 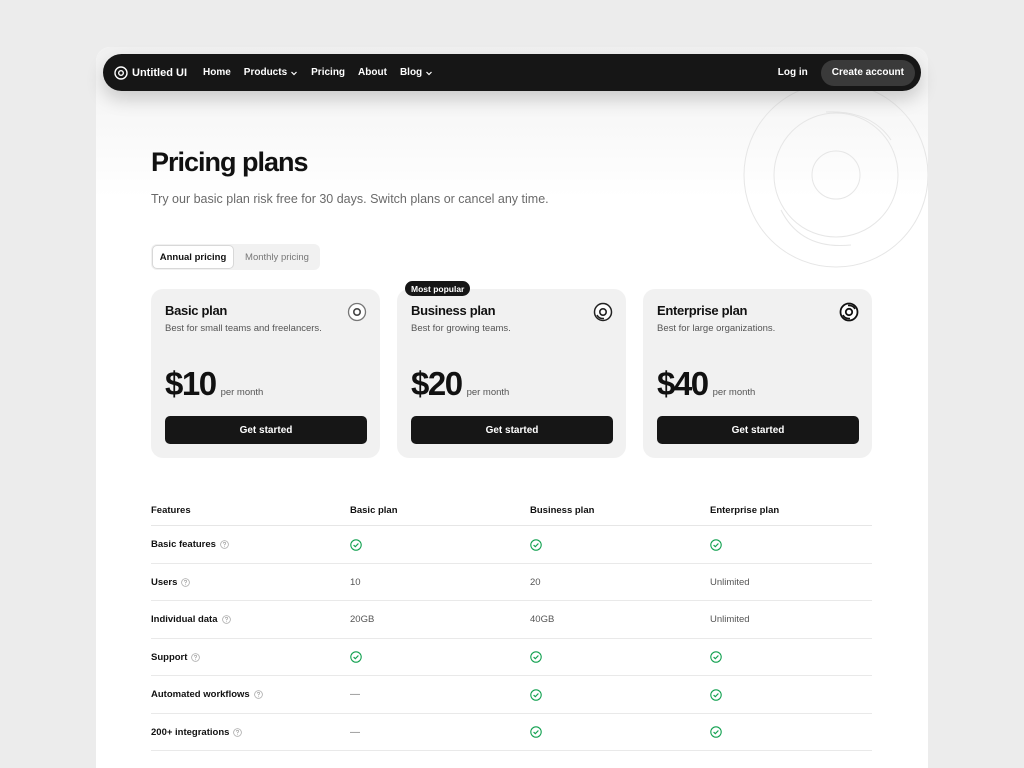 I want to click on header-business: Business plan, so click(x=562, y=510).